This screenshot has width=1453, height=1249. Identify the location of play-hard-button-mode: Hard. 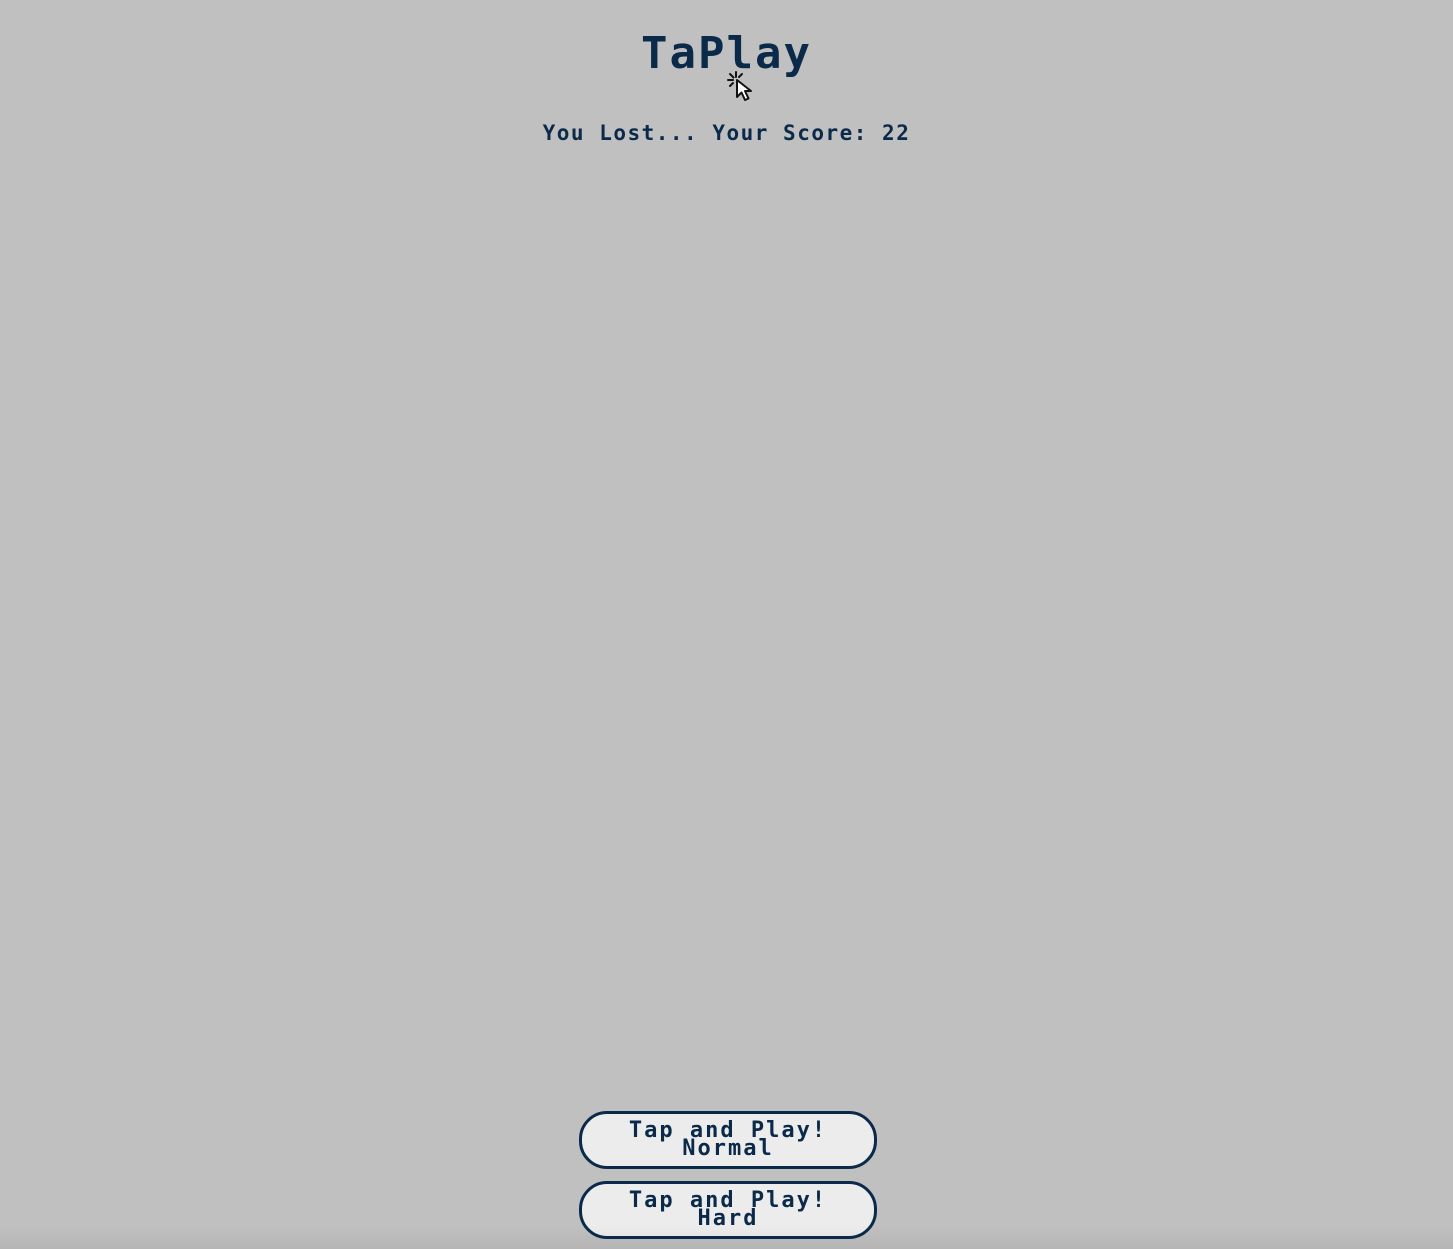
(728, 1218).